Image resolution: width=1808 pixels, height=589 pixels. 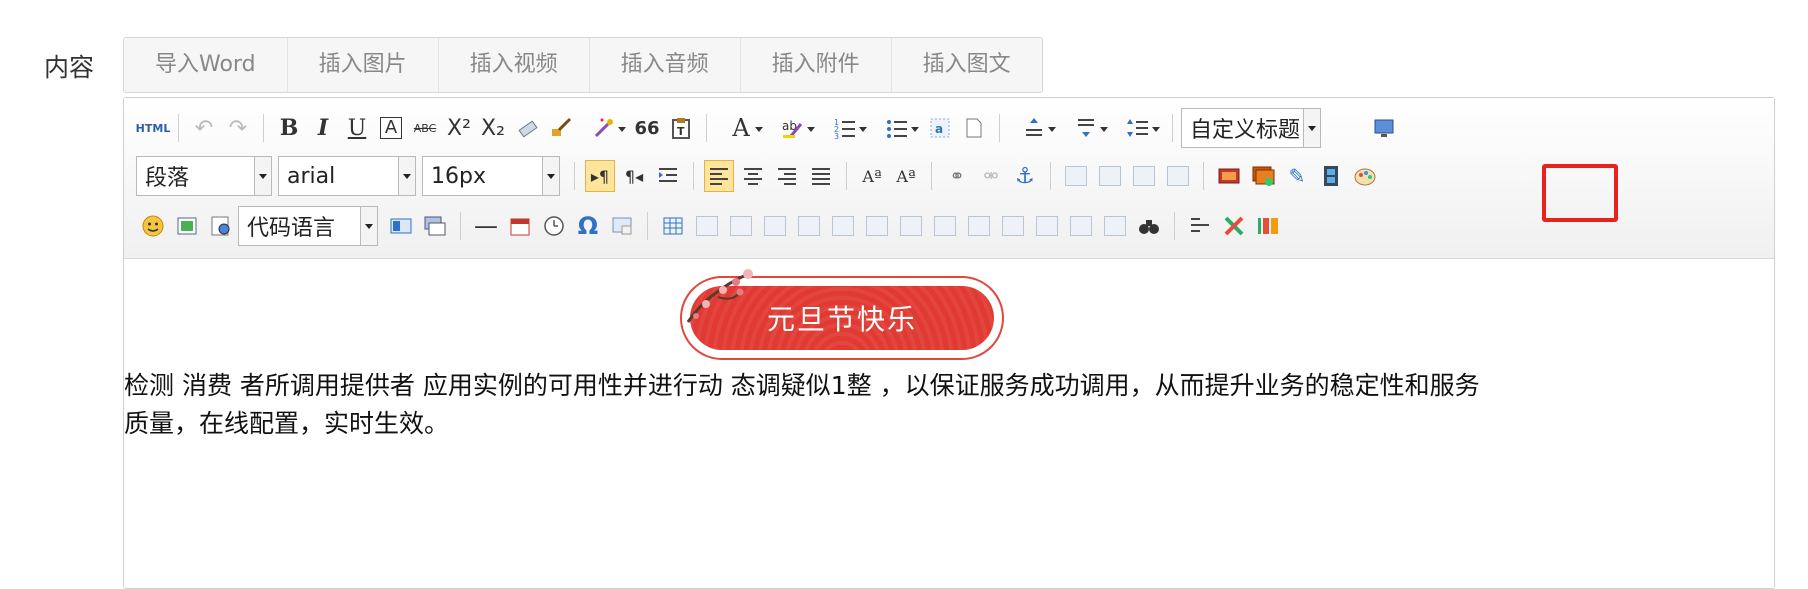 I want to click on magic-wand-icon, so click(x=603, y=128).